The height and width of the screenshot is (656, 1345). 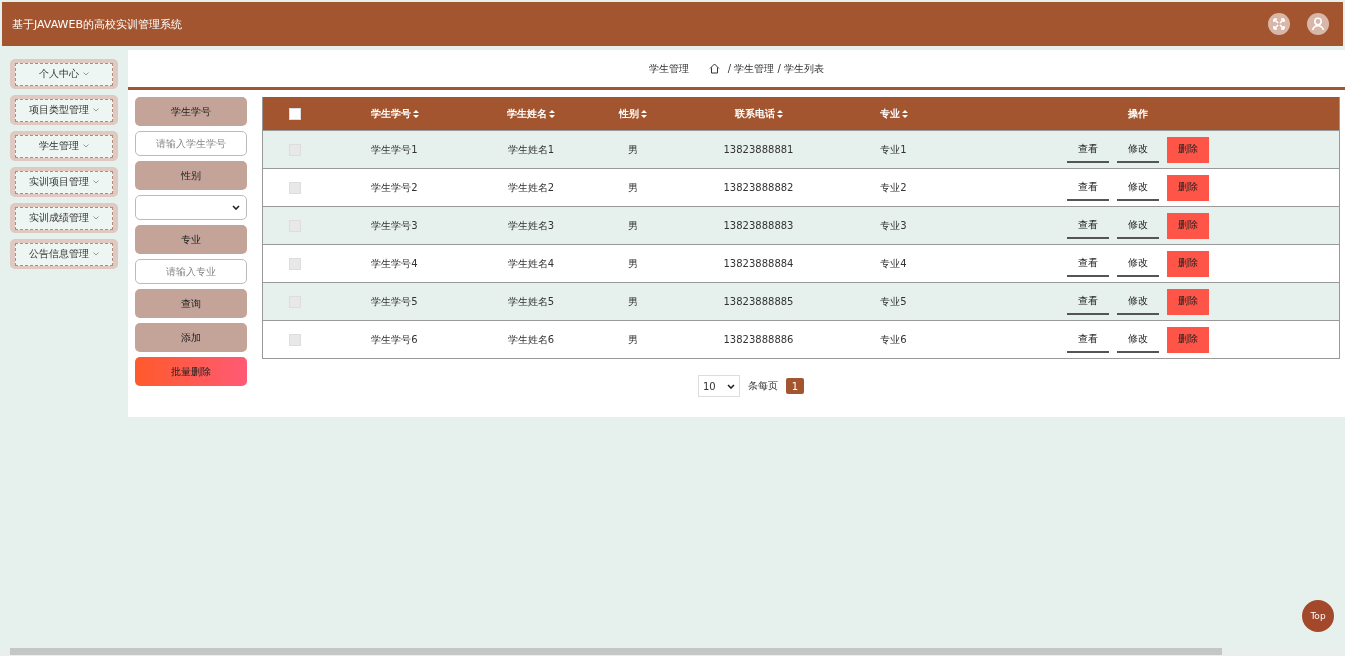 I want to click on table-cell: 学生学号5, so click(x=394, y=301).